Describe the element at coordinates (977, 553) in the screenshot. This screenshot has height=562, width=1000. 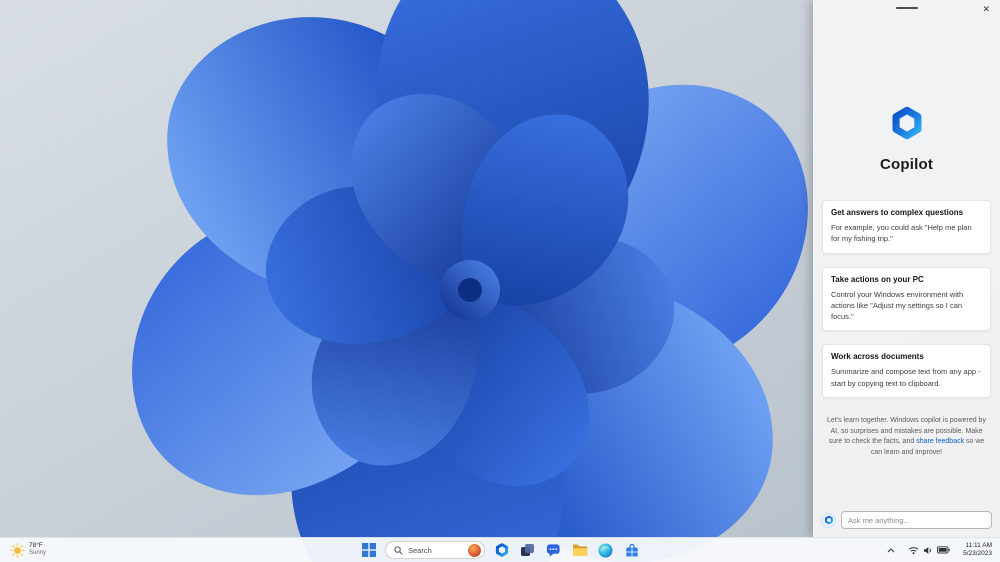
I see `clock-date: 5/23/2023` at that location.